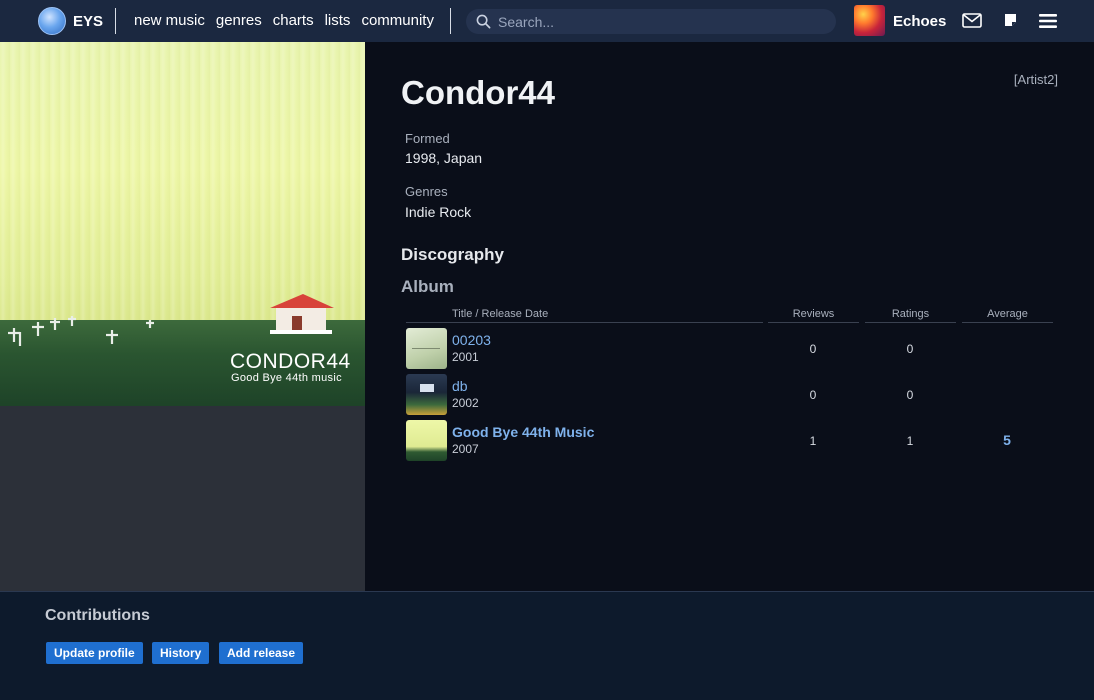 Image resolution: width=1094 pixels, height=700 pixels. I want to click on release-row: Good Bye 44th Music 2007 1 1 5, so click(730, 441).